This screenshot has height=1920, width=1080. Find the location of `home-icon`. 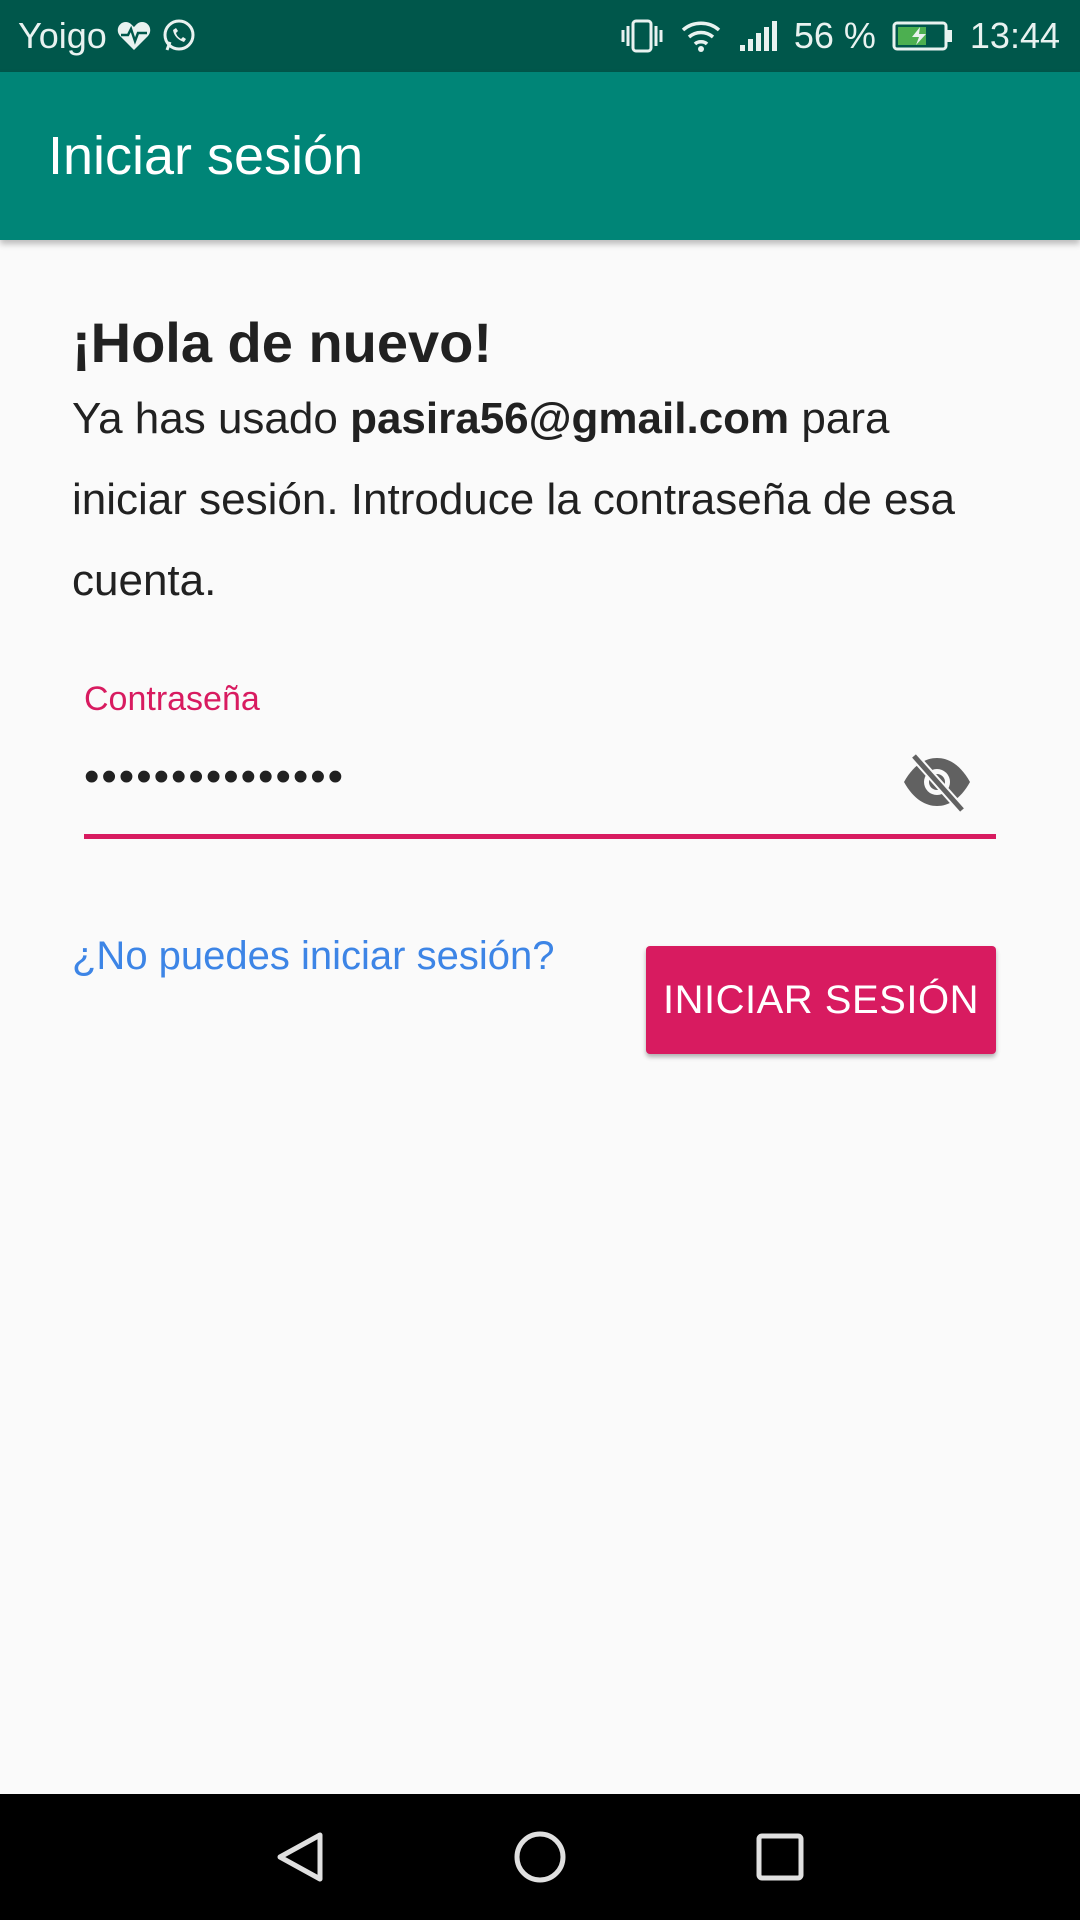

home-icon is located at coordinates (540, 1857).